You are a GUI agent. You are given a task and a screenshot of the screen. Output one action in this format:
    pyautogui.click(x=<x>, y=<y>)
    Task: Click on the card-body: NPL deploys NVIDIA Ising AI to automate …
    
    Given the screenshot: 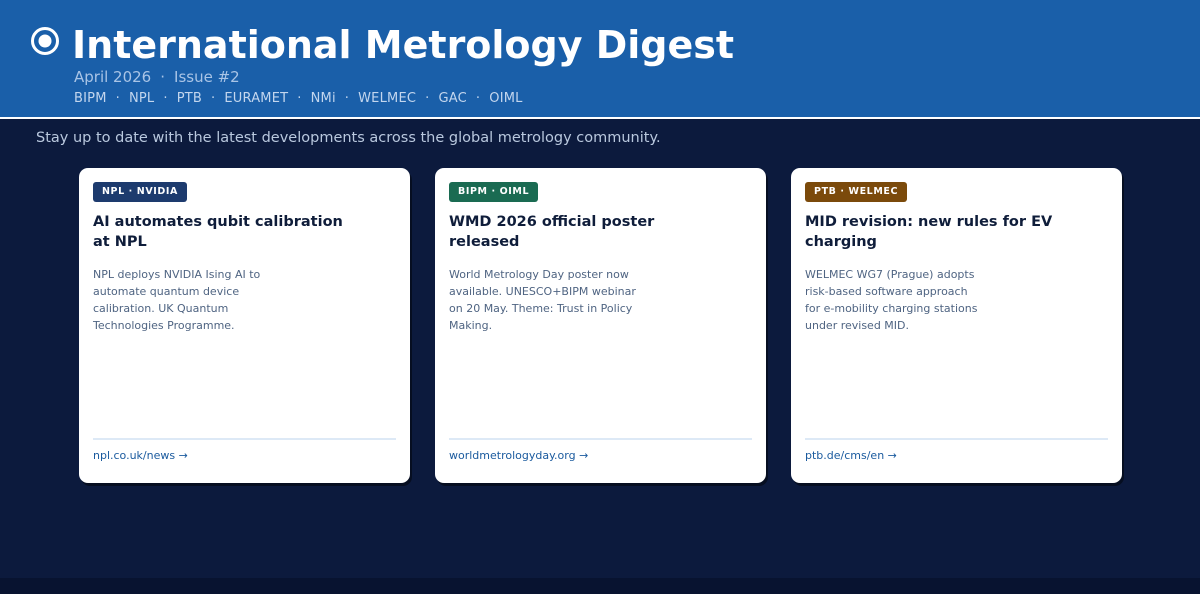 What is the action you would take?
    pyautogui.click(x=177, y=300)
    